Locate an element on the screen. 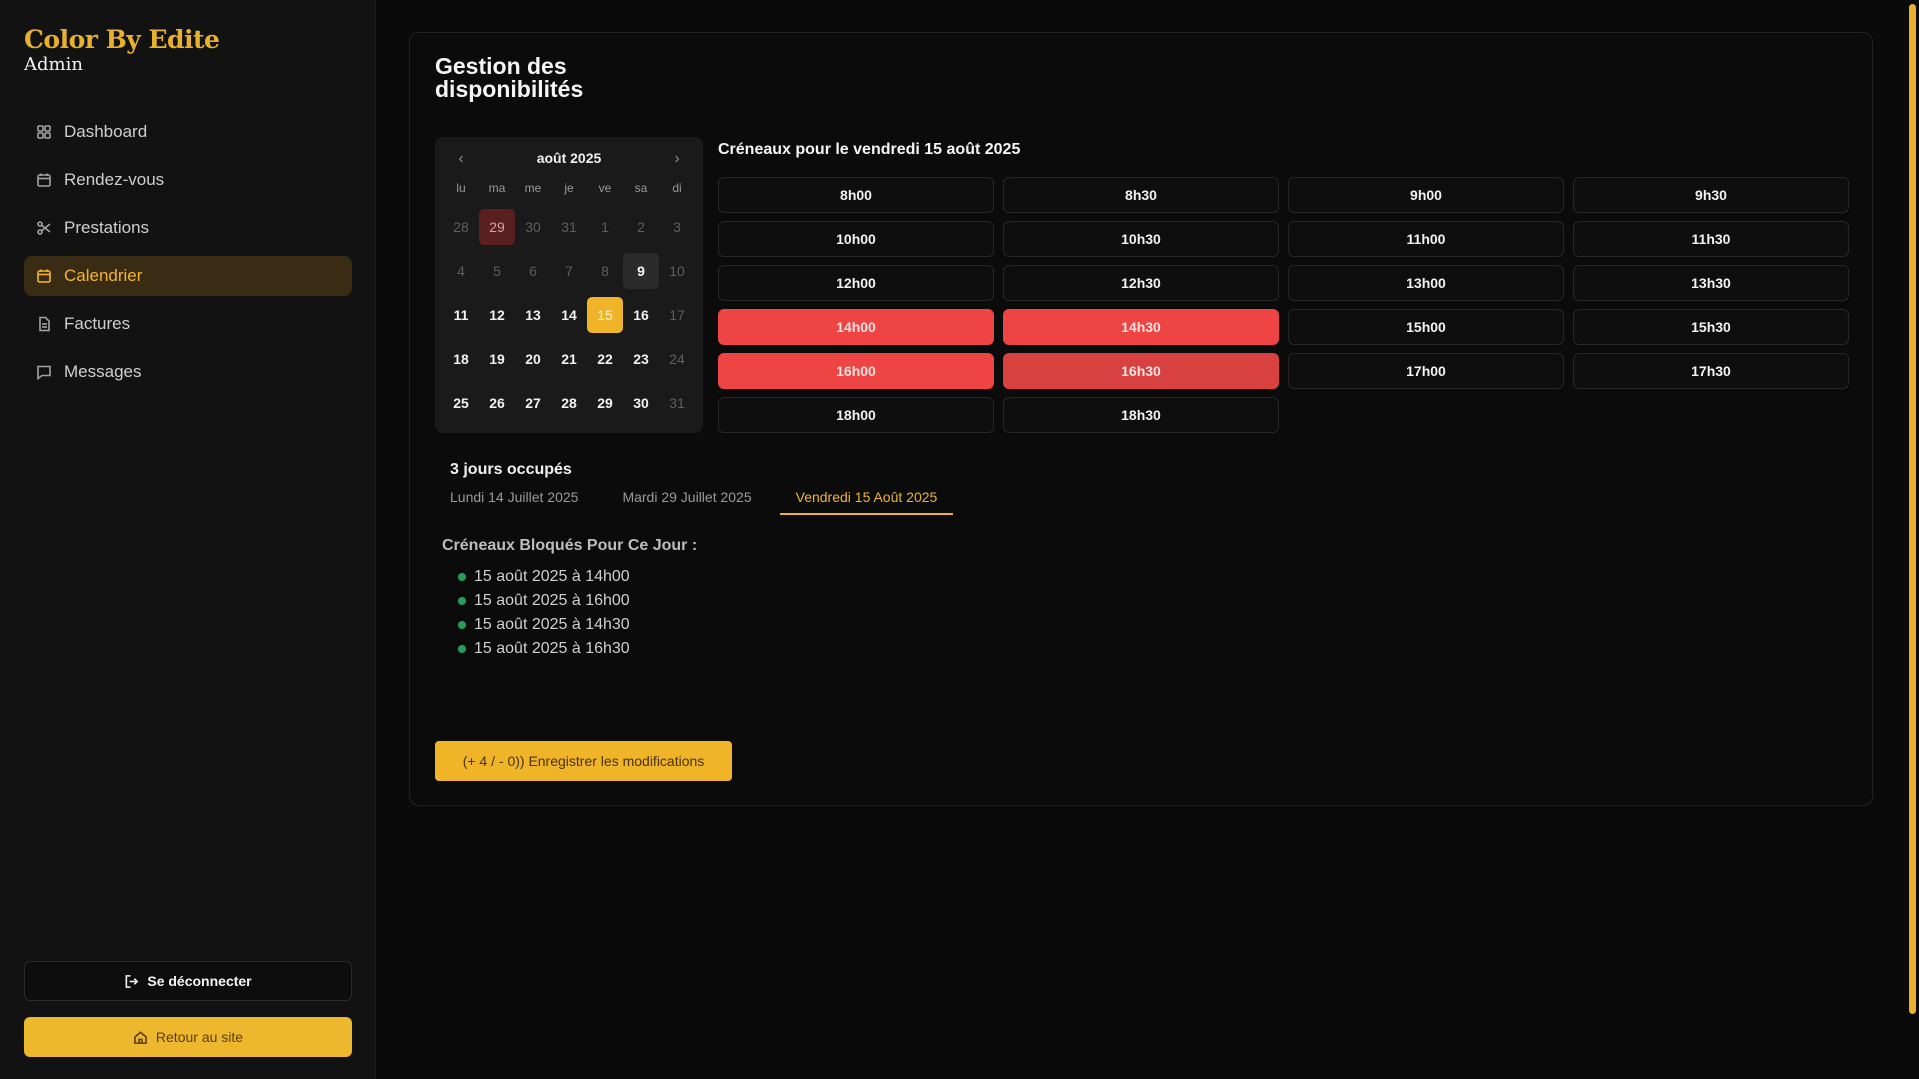 This screenshot has height=1079, width=1919. calendar-day: 20 is located at coordinates (533, 359).